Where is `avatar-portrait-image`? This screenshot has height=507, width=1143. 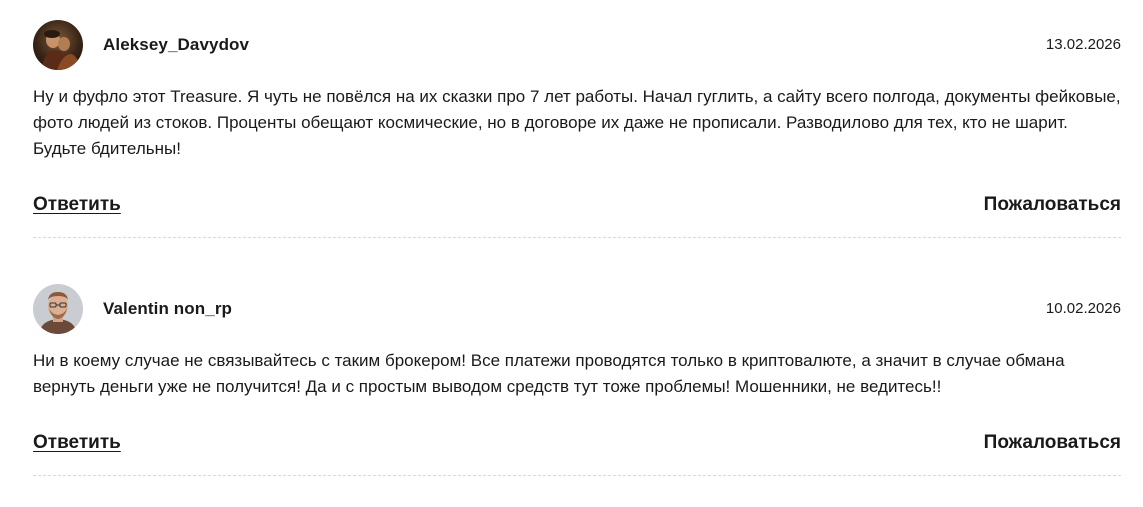 avatar-portrait-image is located at coordinates (58, 309).